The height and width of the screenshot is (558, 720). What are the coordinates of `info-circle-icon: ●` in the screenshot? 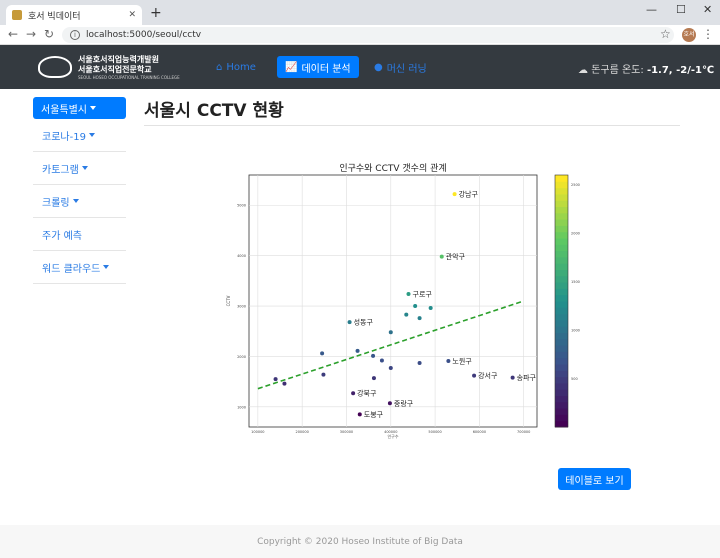 It's located at (378, 67).